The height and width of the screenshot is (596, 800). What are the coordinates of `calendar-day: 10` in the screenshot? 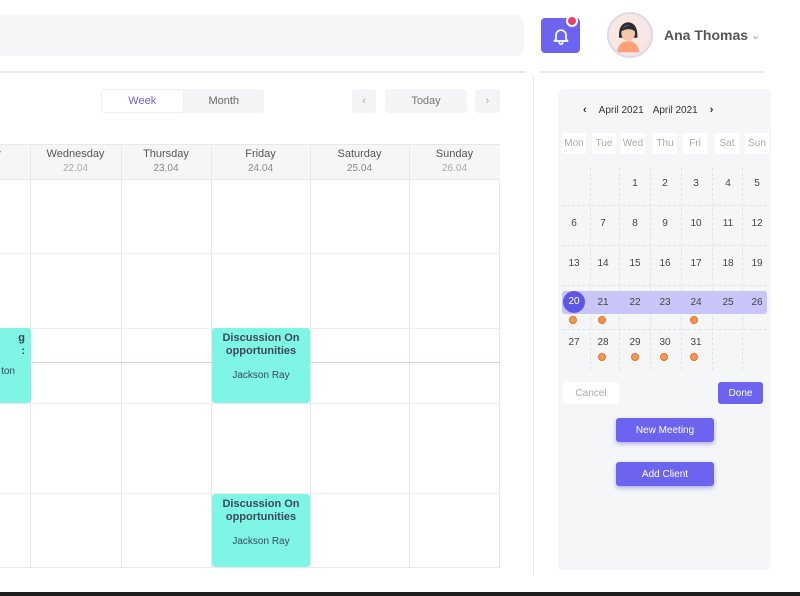 It's located at (696, 224).